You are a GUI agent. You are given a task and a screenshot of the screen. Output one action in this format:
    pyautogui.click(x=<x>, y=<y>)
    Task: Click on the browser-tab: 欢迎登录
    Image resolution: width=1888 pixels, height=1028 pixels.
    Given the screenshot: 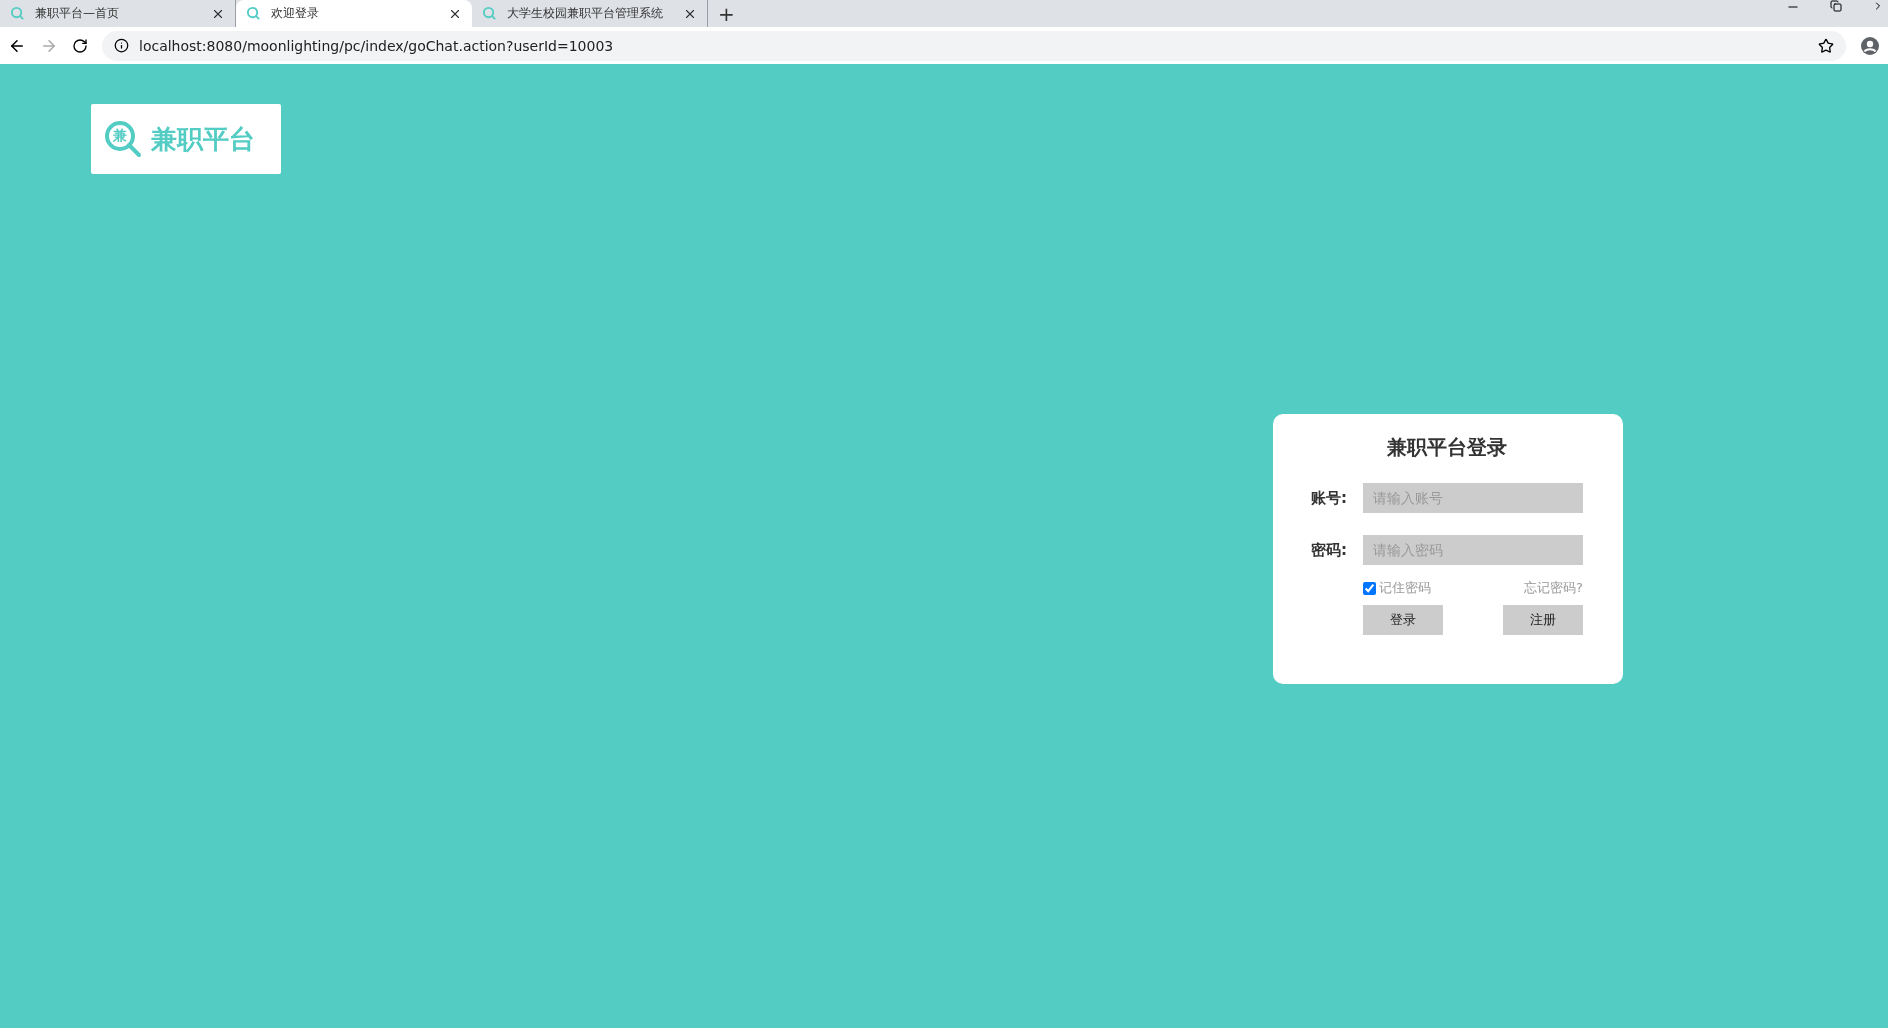 What is the action you would take?
    pyautogui.click(x=354, y=13)
    